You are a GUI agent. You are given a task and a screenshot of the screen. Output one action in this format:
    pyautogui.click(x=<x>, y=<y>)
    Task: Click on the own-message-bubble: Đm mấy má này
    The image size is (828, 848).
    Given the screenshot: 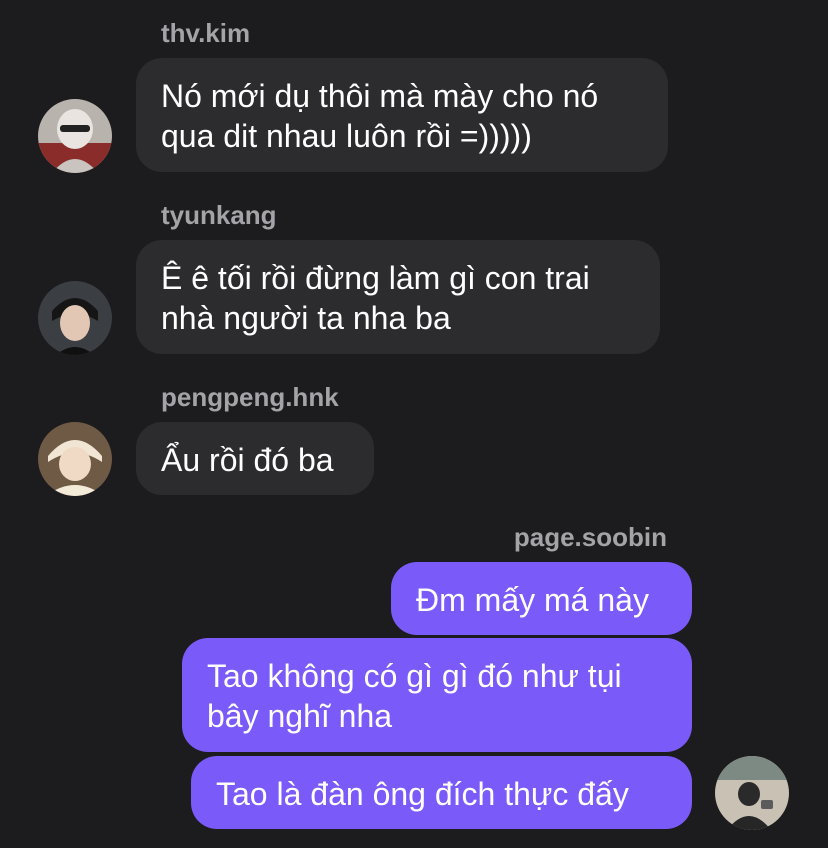 What is the action you would take?
    pyautogui.click(x=541, y=598)
    